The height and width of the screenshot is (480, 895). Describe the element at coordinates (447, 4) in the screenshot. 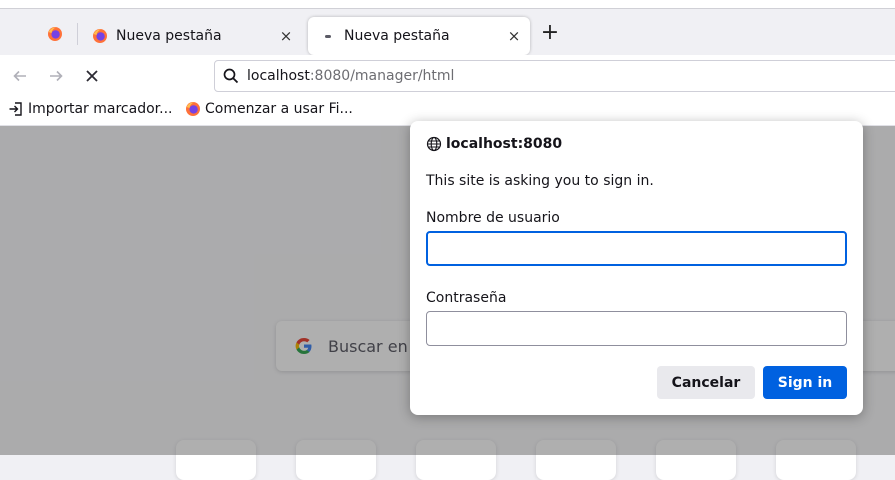

I see `window-top-strip` at that location.